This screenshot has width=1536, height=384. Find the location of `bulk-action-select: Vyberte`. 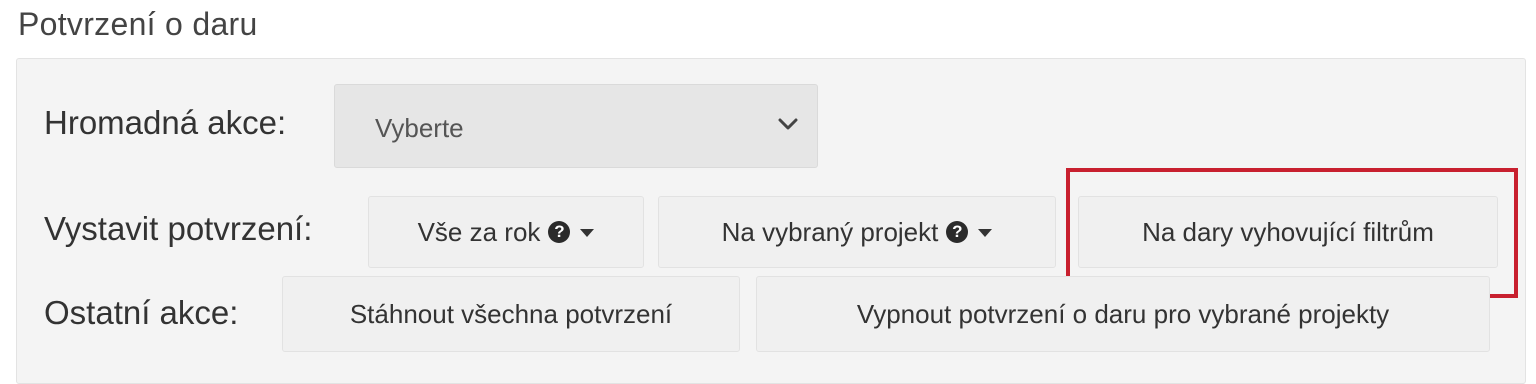

bulk-action-select: Vyberte is located at coordinates (576, 126).